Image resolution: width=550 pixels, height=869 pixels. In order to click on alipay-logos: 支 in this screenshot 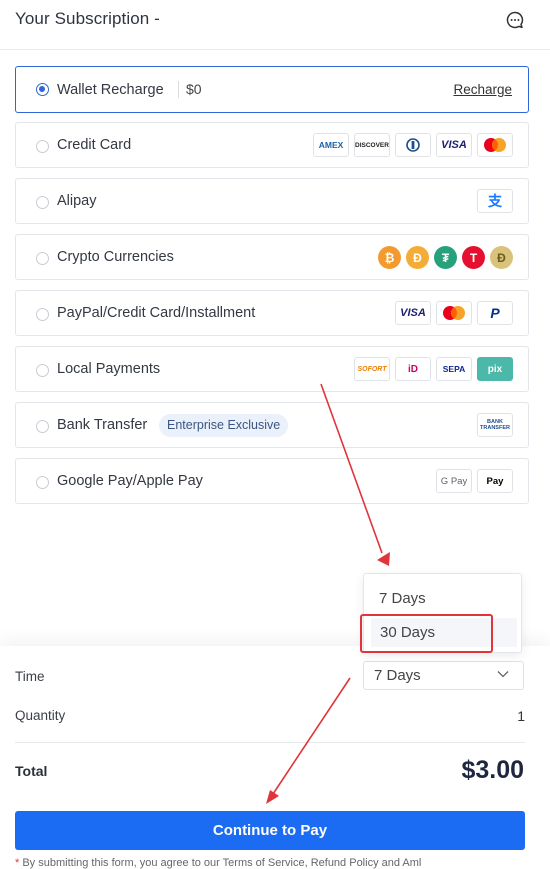, I will do `click(495, 201)`.